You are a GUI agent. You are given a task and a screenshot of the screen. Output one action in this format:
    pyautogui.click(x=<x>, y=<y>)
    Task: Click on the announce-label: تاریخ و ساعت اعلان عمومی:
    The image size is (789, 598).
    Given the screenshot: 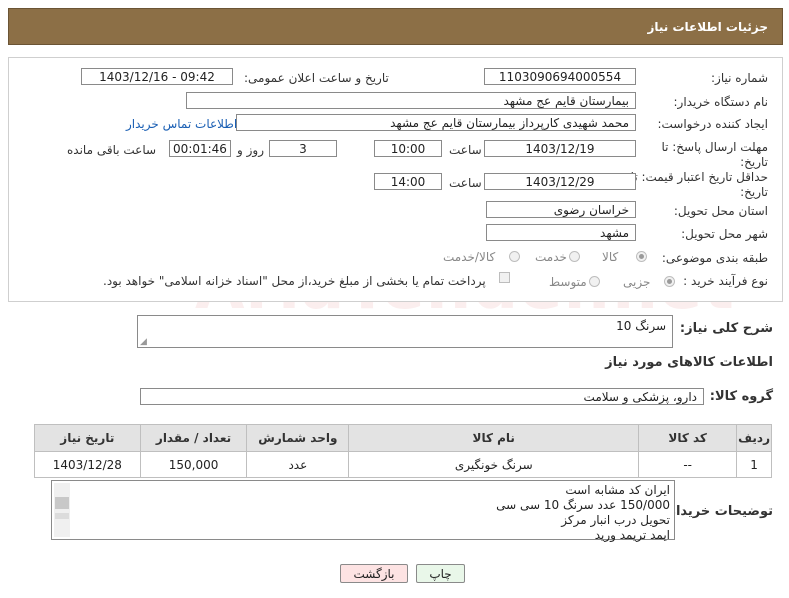 What is the action you would take?
    pyautogui.click(x=316, y=78)
    